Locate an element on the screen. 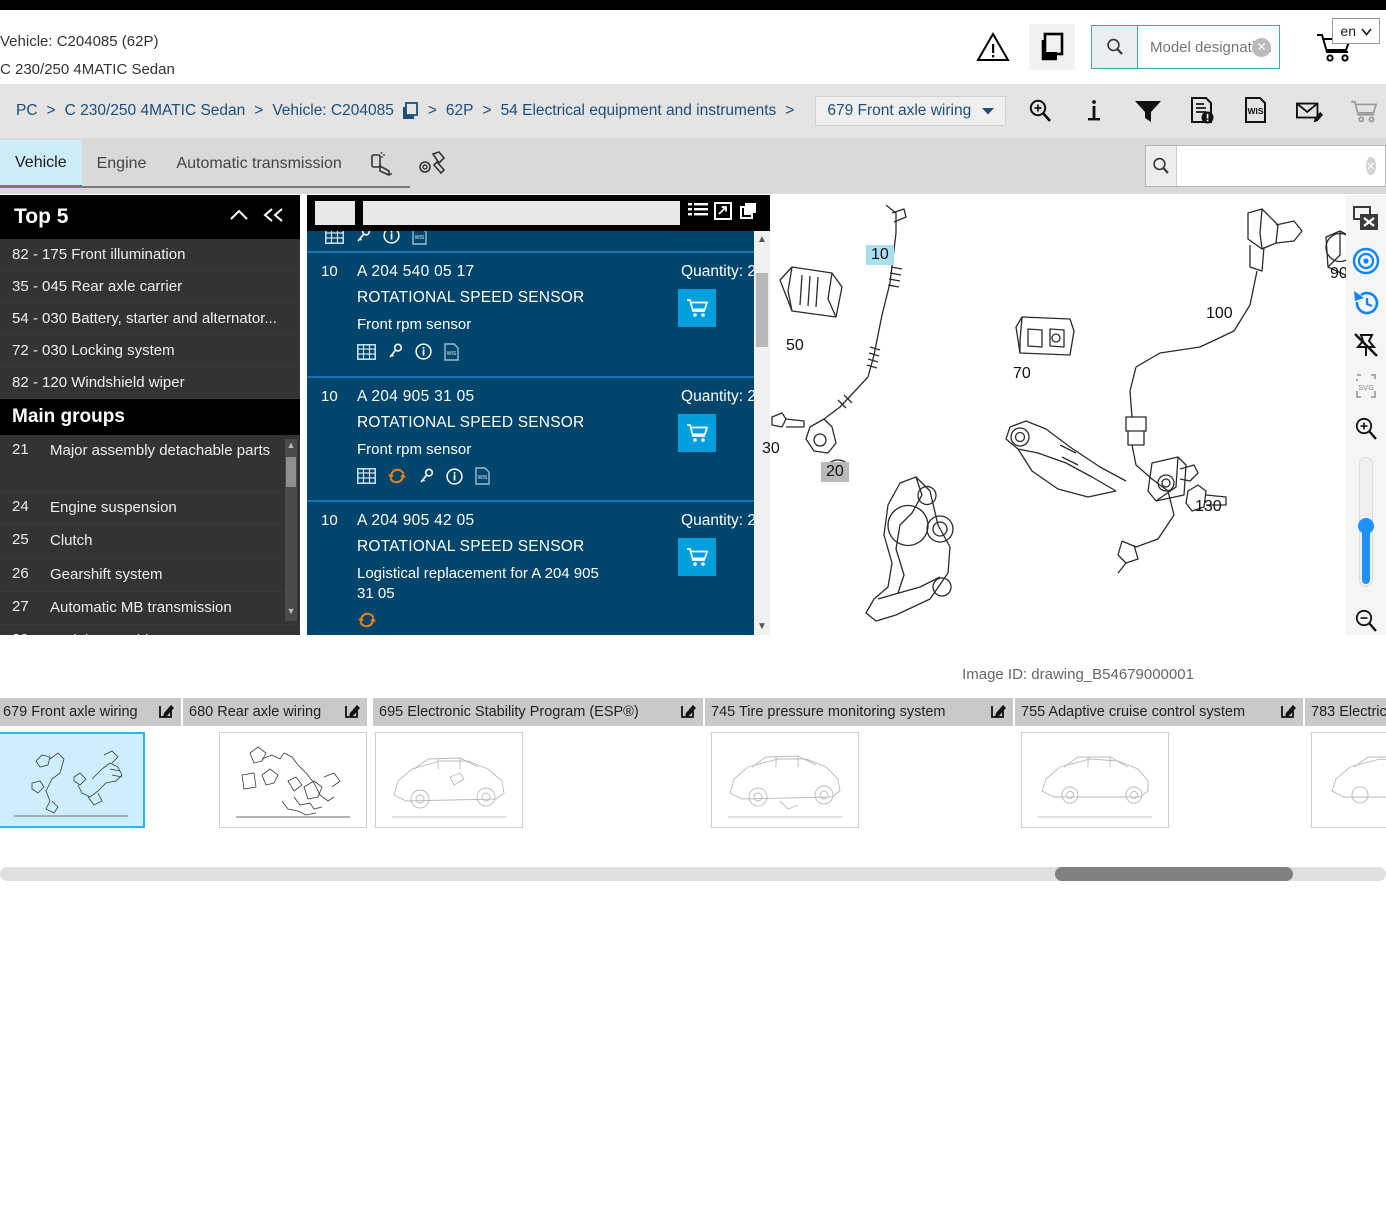  diagram-callout-20: 20 is located at coordinates (835, 472).